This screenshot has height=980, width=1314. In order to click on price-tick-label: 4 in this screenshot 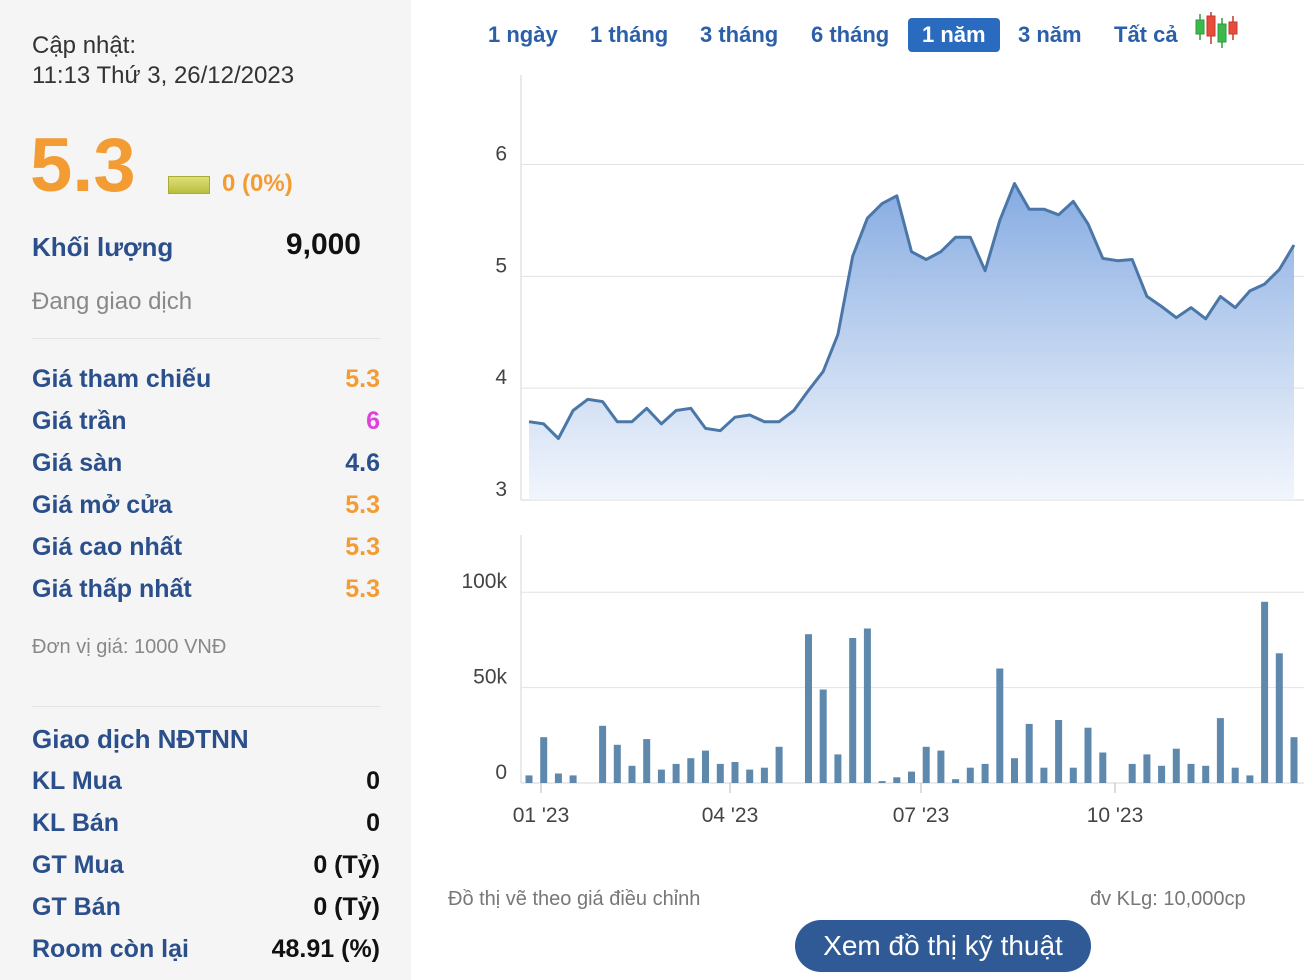, I will do `click(501, 377)`.